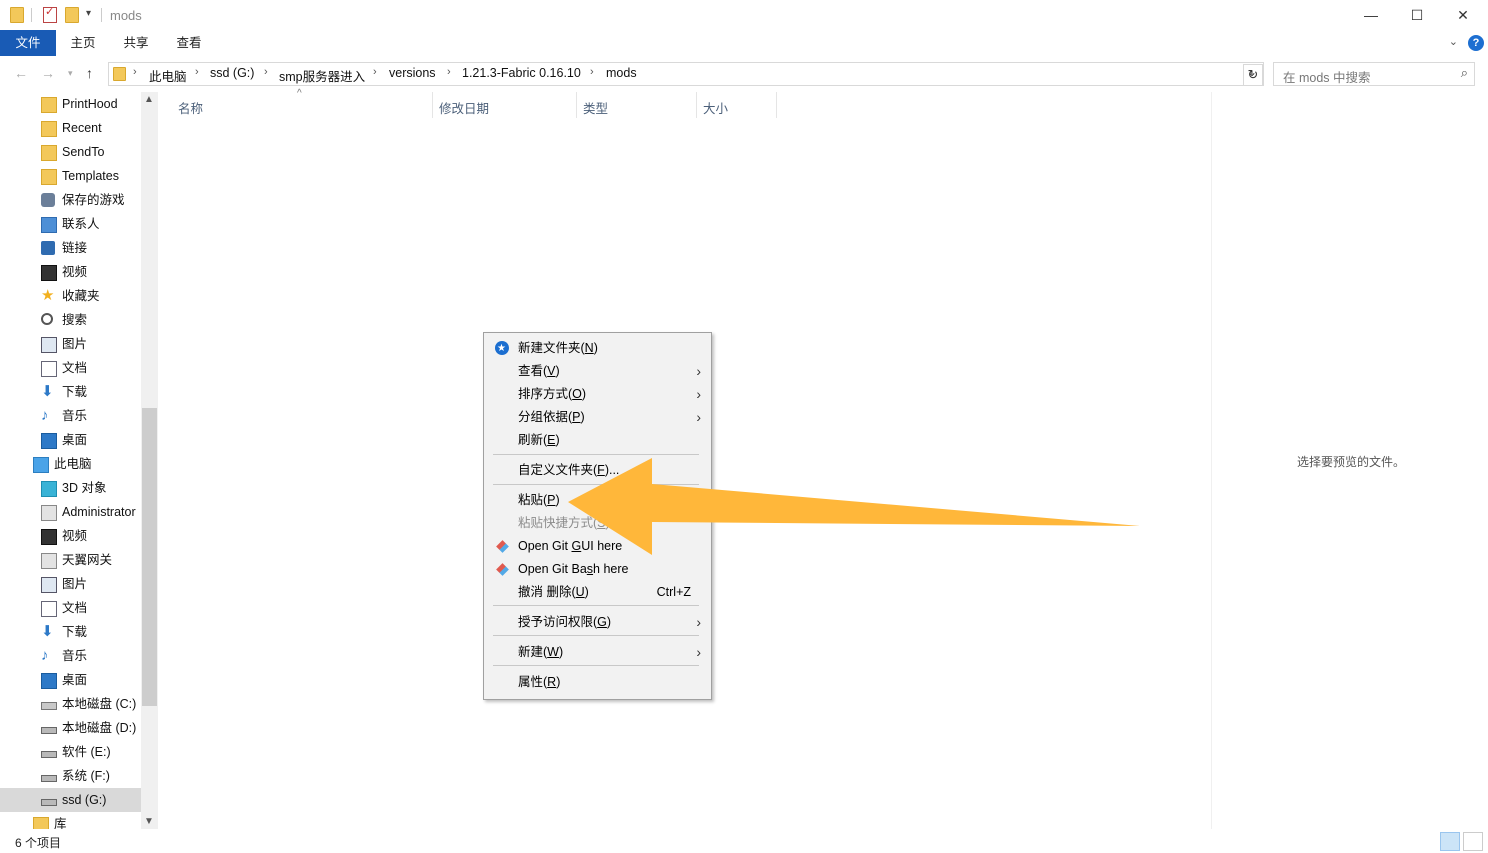  I want to click on menu-sort-by: 排序方式(O) ›, so click(597, 394).